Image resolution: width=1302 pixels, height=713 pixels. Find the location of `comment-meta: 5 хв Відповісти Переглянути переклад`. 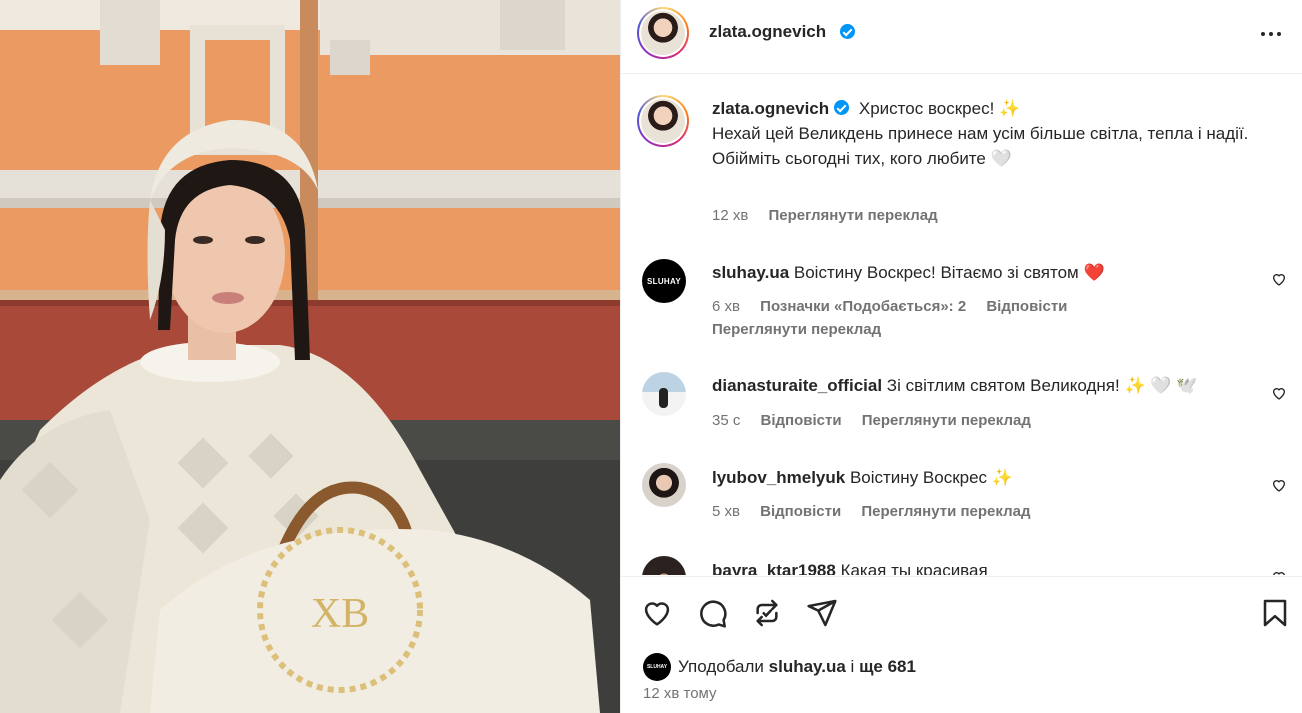

comment-meta: 5 хв Відповісти Переглянути переклад is located at coordinates (879, 511).